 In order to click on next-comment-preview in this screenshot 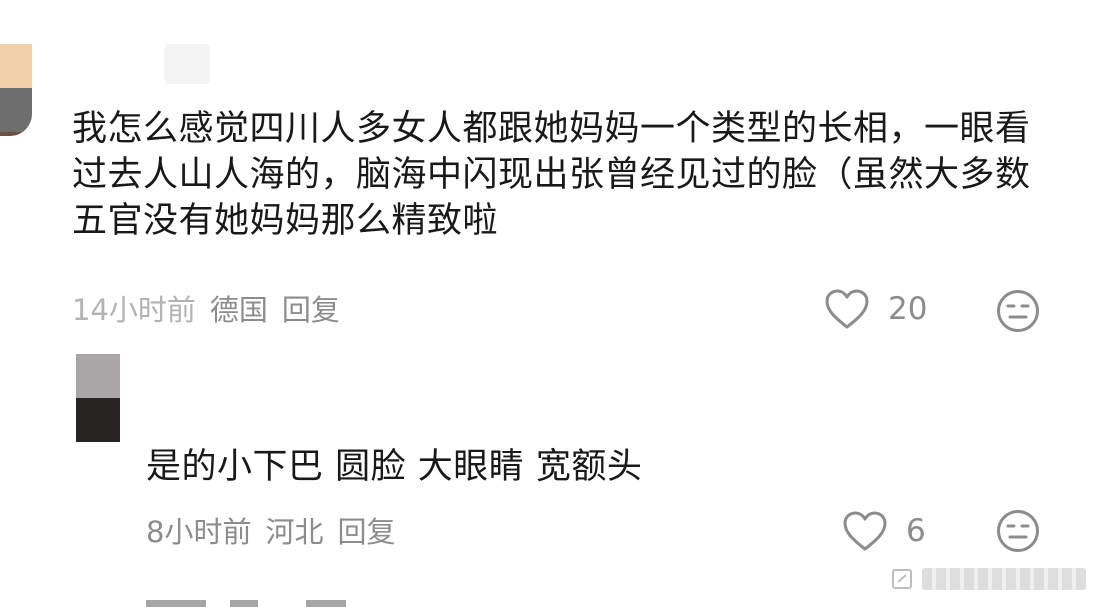, I will do `click(266, 603)`.